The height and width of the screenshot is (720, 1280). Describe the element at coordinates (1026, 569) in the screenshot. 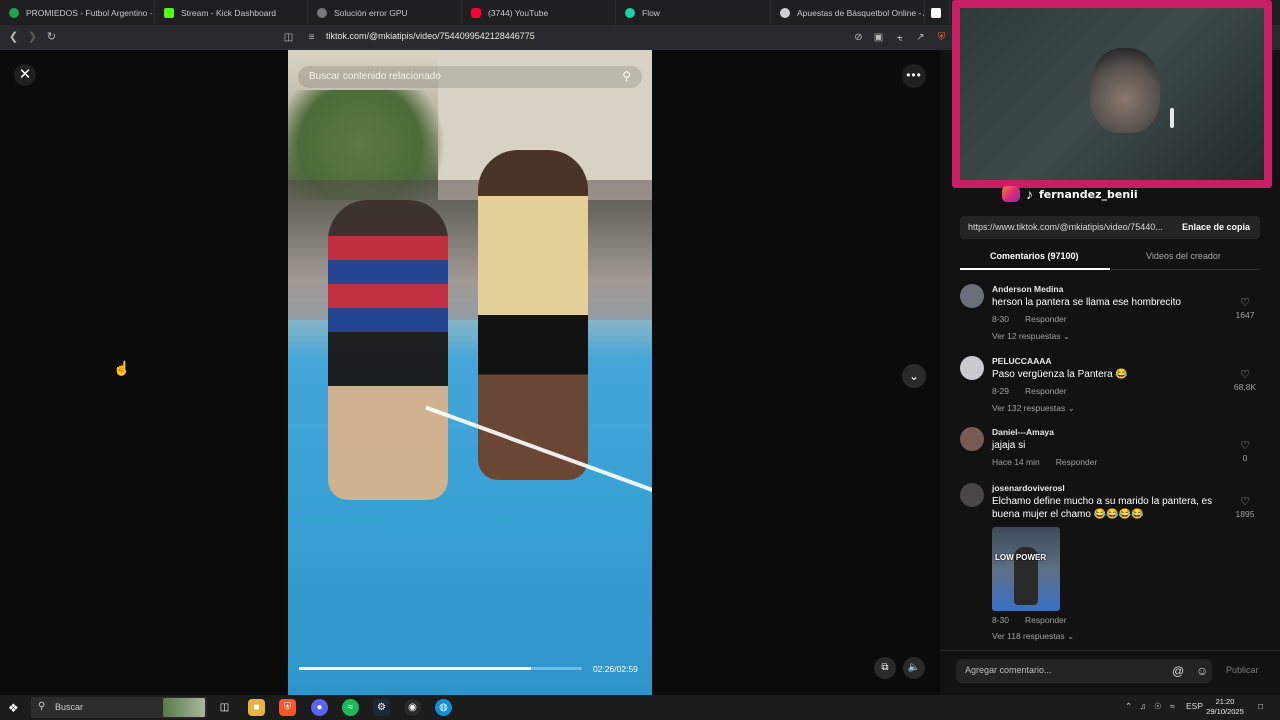

I see `comment-gif: LOW POWER` at that location.